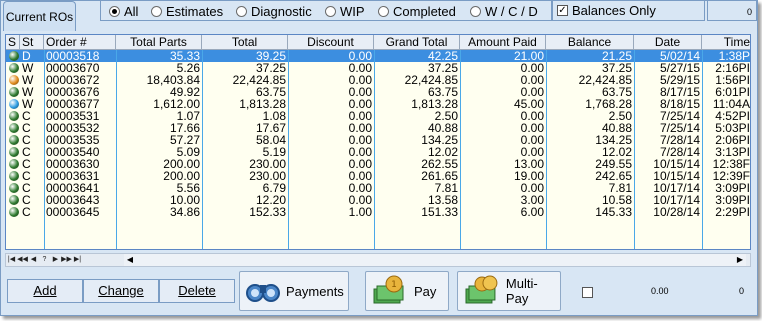 The height and width of the screenshot is (321, 762). What do you see at coordinates (156, 11) in the screenshot?
I see `radio-estimates` at bounding box center [156, 11].